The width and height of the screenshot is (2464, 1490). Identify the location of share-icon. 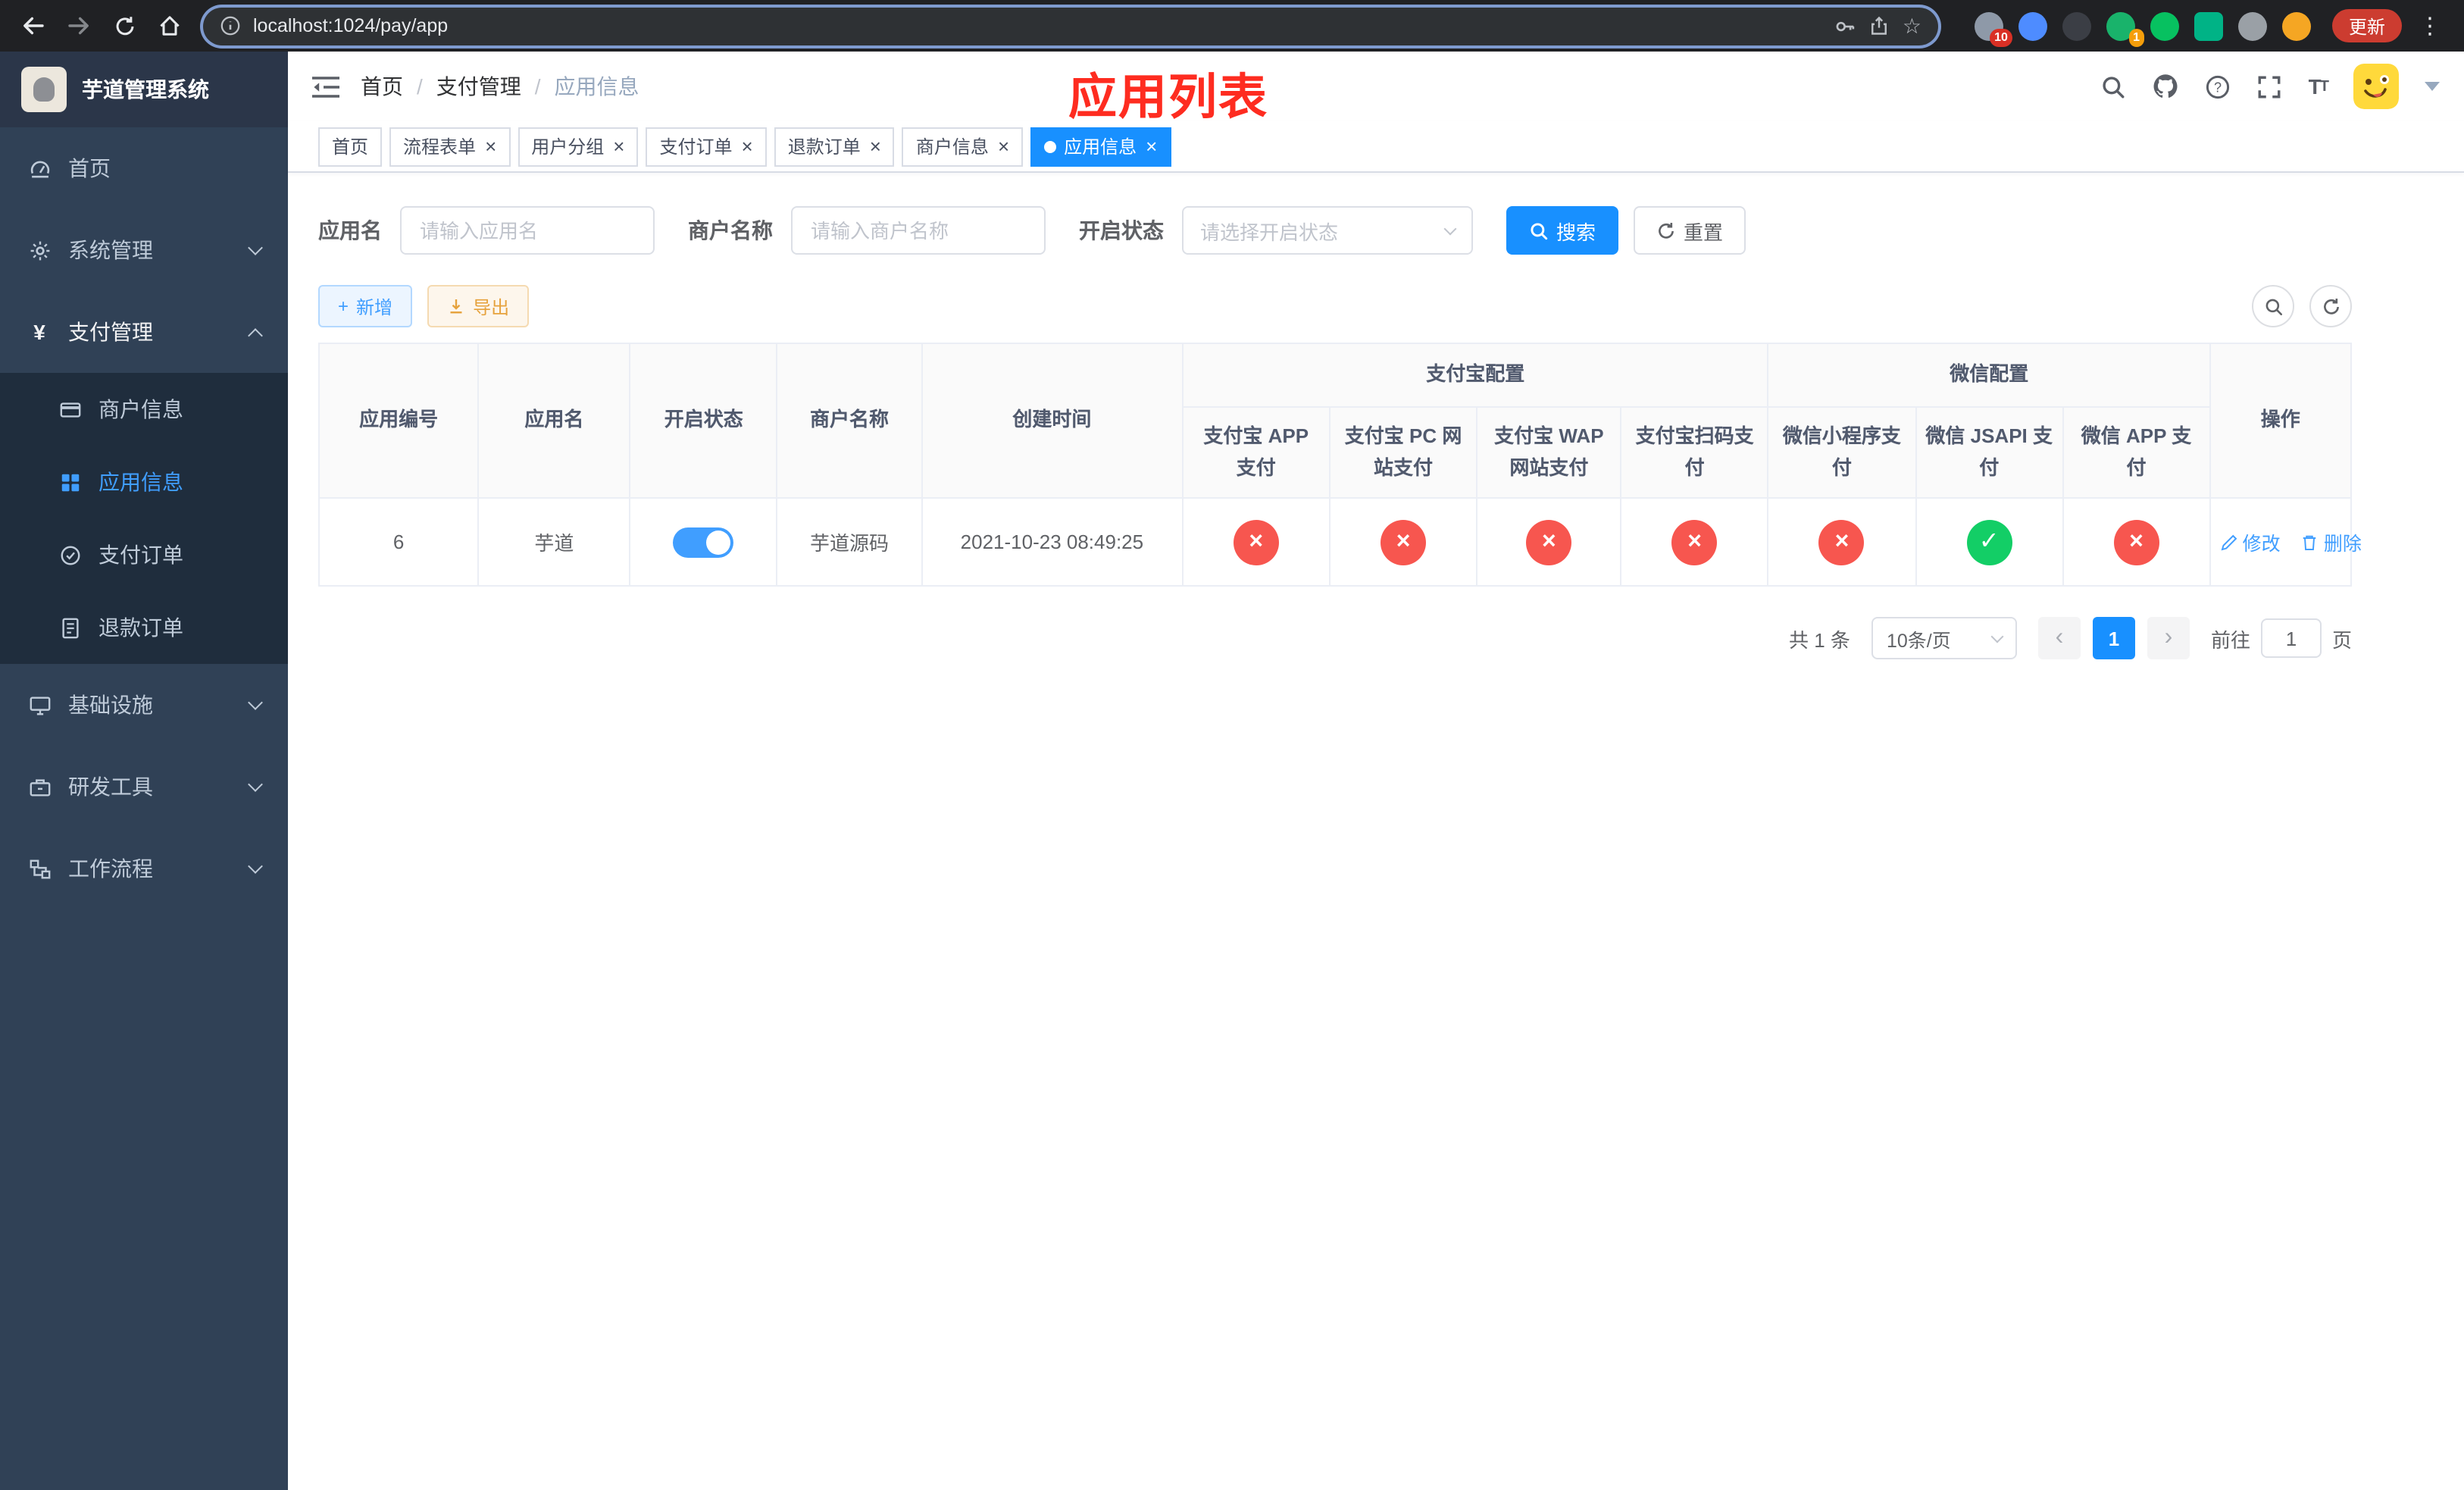
(1879, 26).